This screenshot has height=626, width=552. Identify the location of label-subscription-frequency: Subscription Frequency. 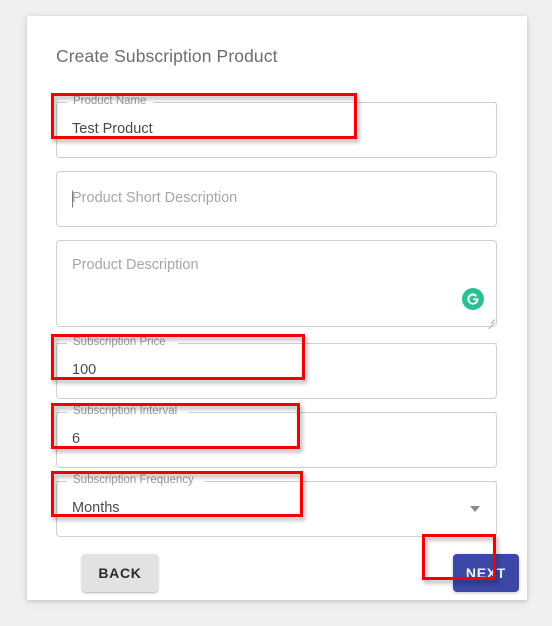
(133, 480).